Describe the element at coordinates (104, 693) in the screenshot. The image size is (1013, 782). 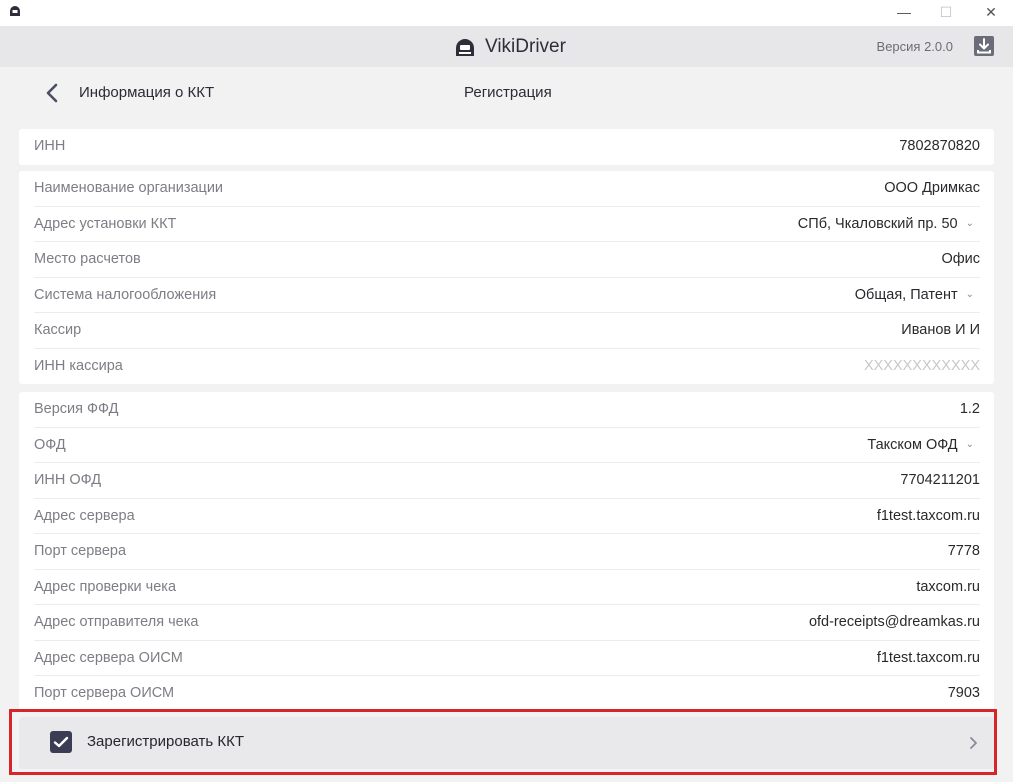
I see `field-label: Порт сервера ОИСМ` at that location.